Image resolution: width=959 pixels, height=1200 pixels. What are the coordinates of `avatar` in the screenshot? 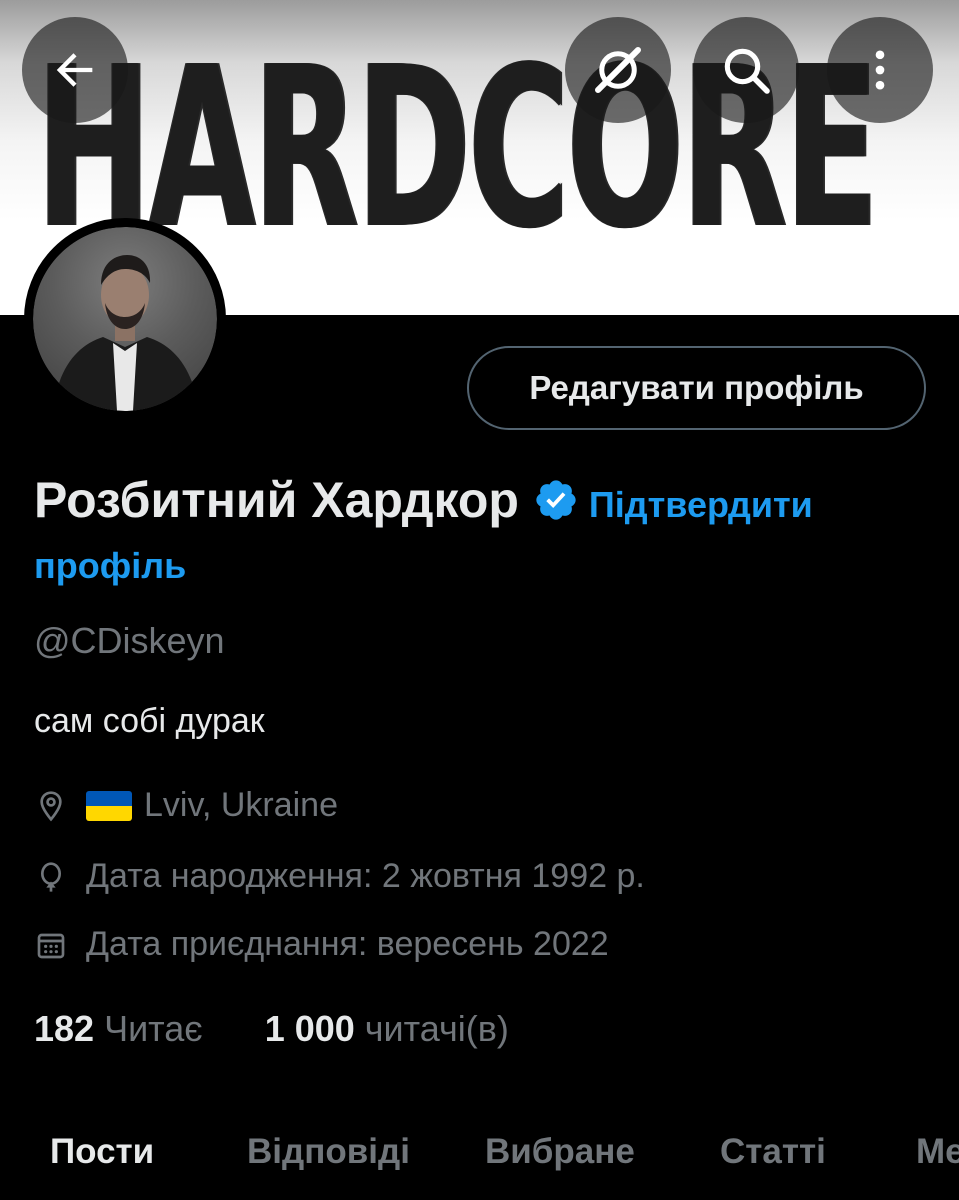 It's located at (125, 319).